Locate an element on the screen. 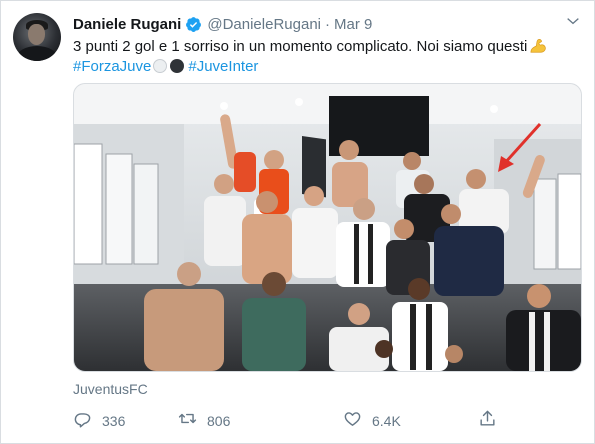 This screenshot has height=444, width=595. heart-icon is located at coordinates (352, 421).